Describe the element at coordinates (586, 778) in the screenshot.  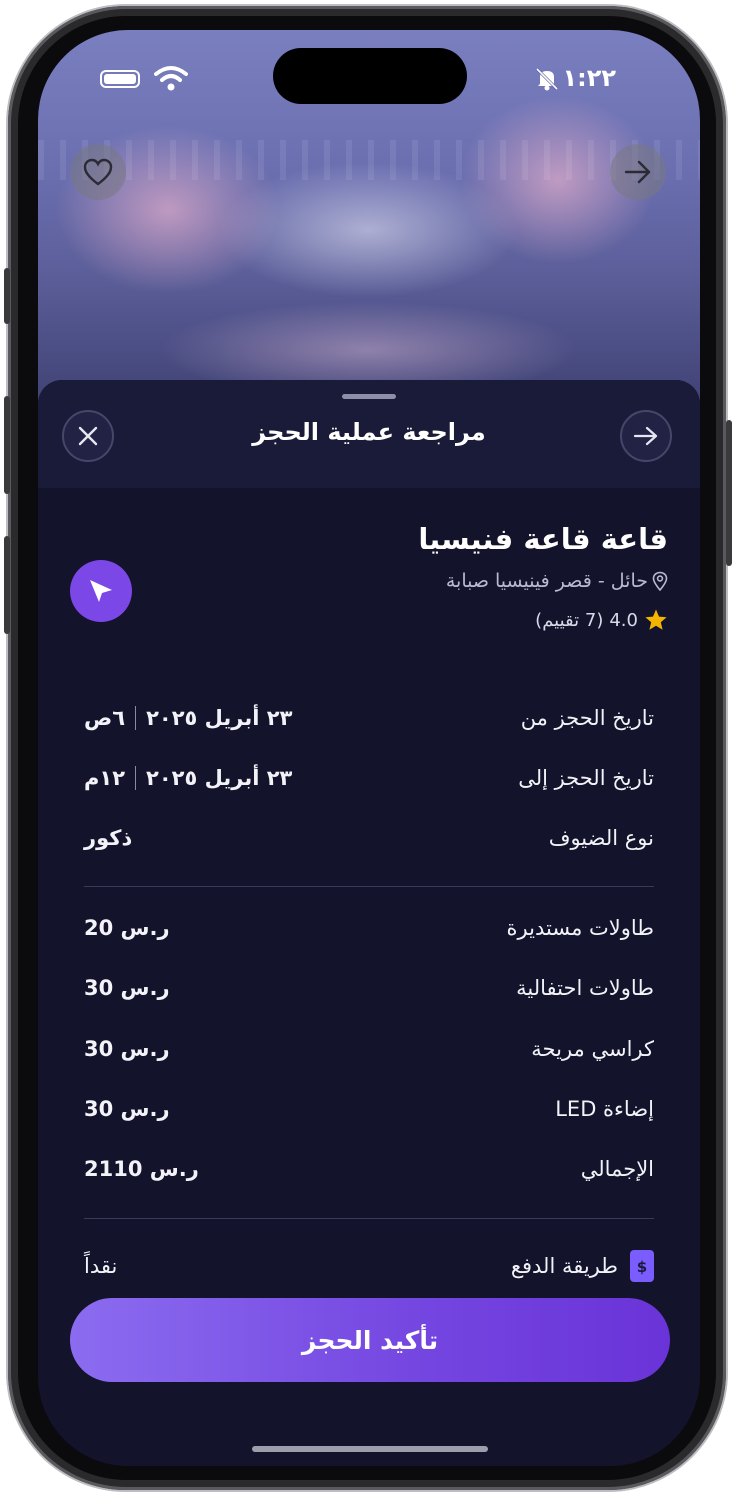
I see `detail-label: تاريخ الحجز إلى` at that location.